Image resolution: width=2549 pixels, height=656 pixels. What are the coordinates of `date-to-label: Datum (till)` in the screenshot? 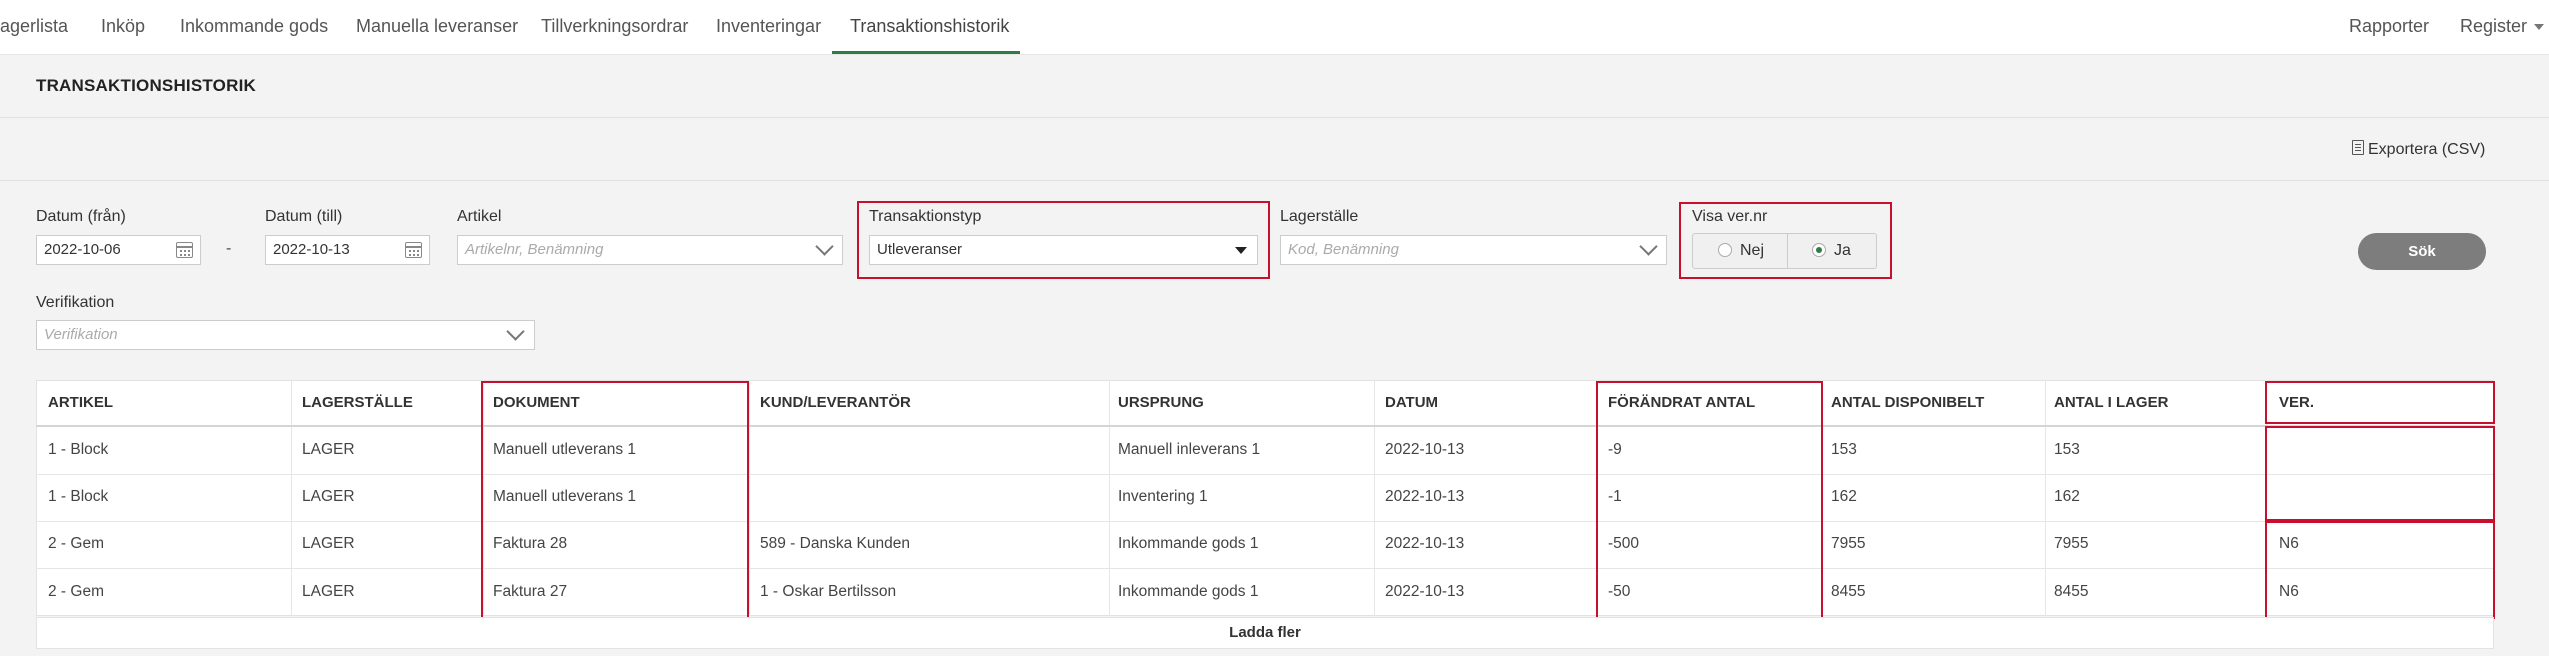 It's located at (304, 216).